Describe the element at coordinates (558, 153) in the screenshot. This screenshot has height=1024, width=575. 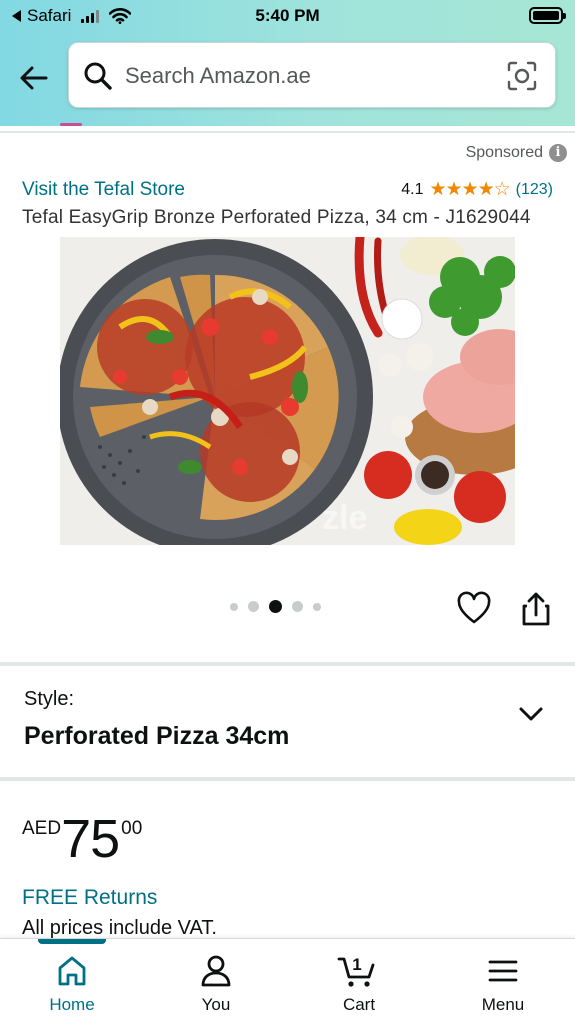
I see `info-icon: i` at that location.